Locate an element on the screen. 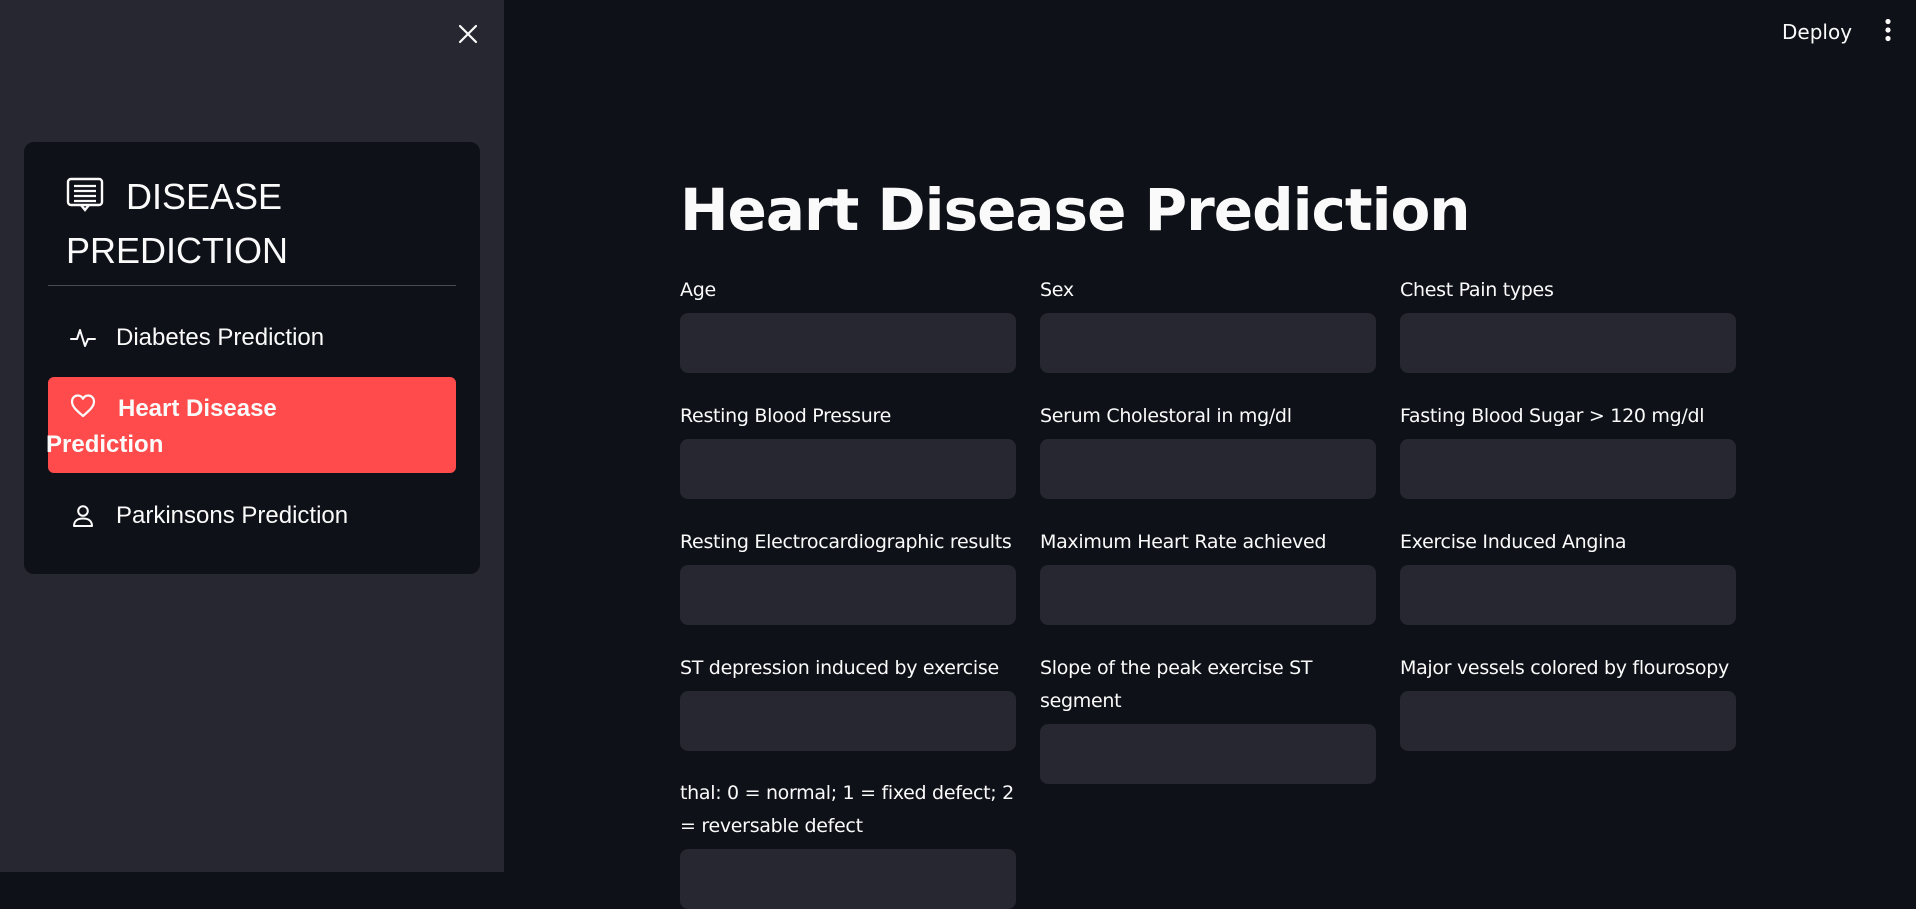 The height and width of the screenshot is (909, 1916). field-exercise-induced-angina: Exercise Induced Angina is located at coordinates (1568, 575).